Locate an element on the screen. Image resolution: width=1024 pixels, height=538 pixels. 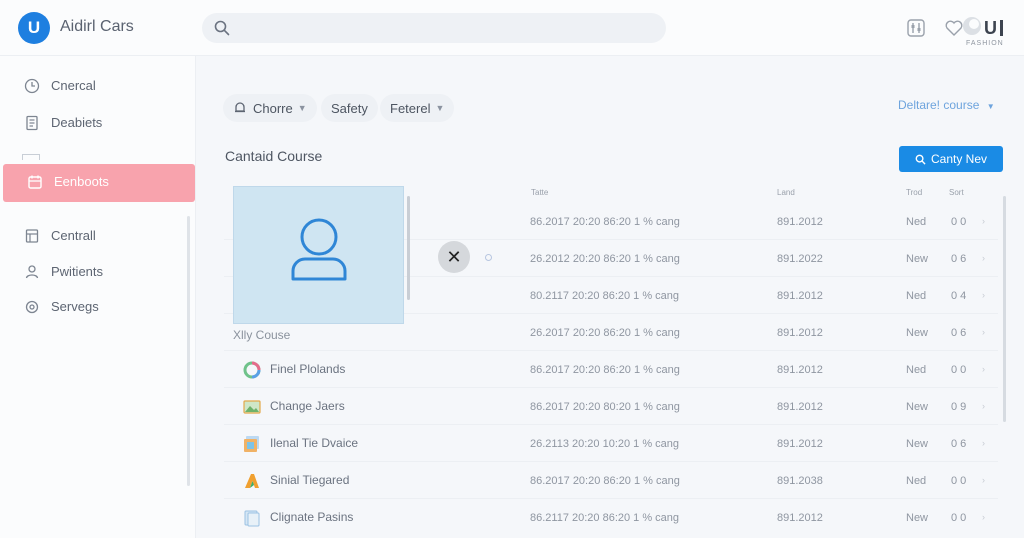
document-icon is located at coordinates (32, 123).